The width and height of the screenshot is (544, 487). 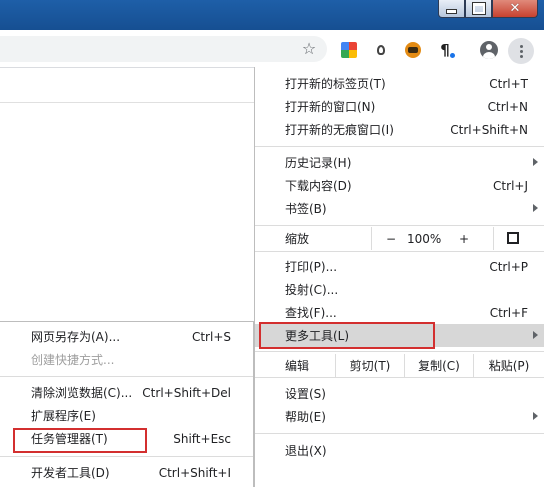 I want to click on close-icon: ✕, so click(x=515, y=8).